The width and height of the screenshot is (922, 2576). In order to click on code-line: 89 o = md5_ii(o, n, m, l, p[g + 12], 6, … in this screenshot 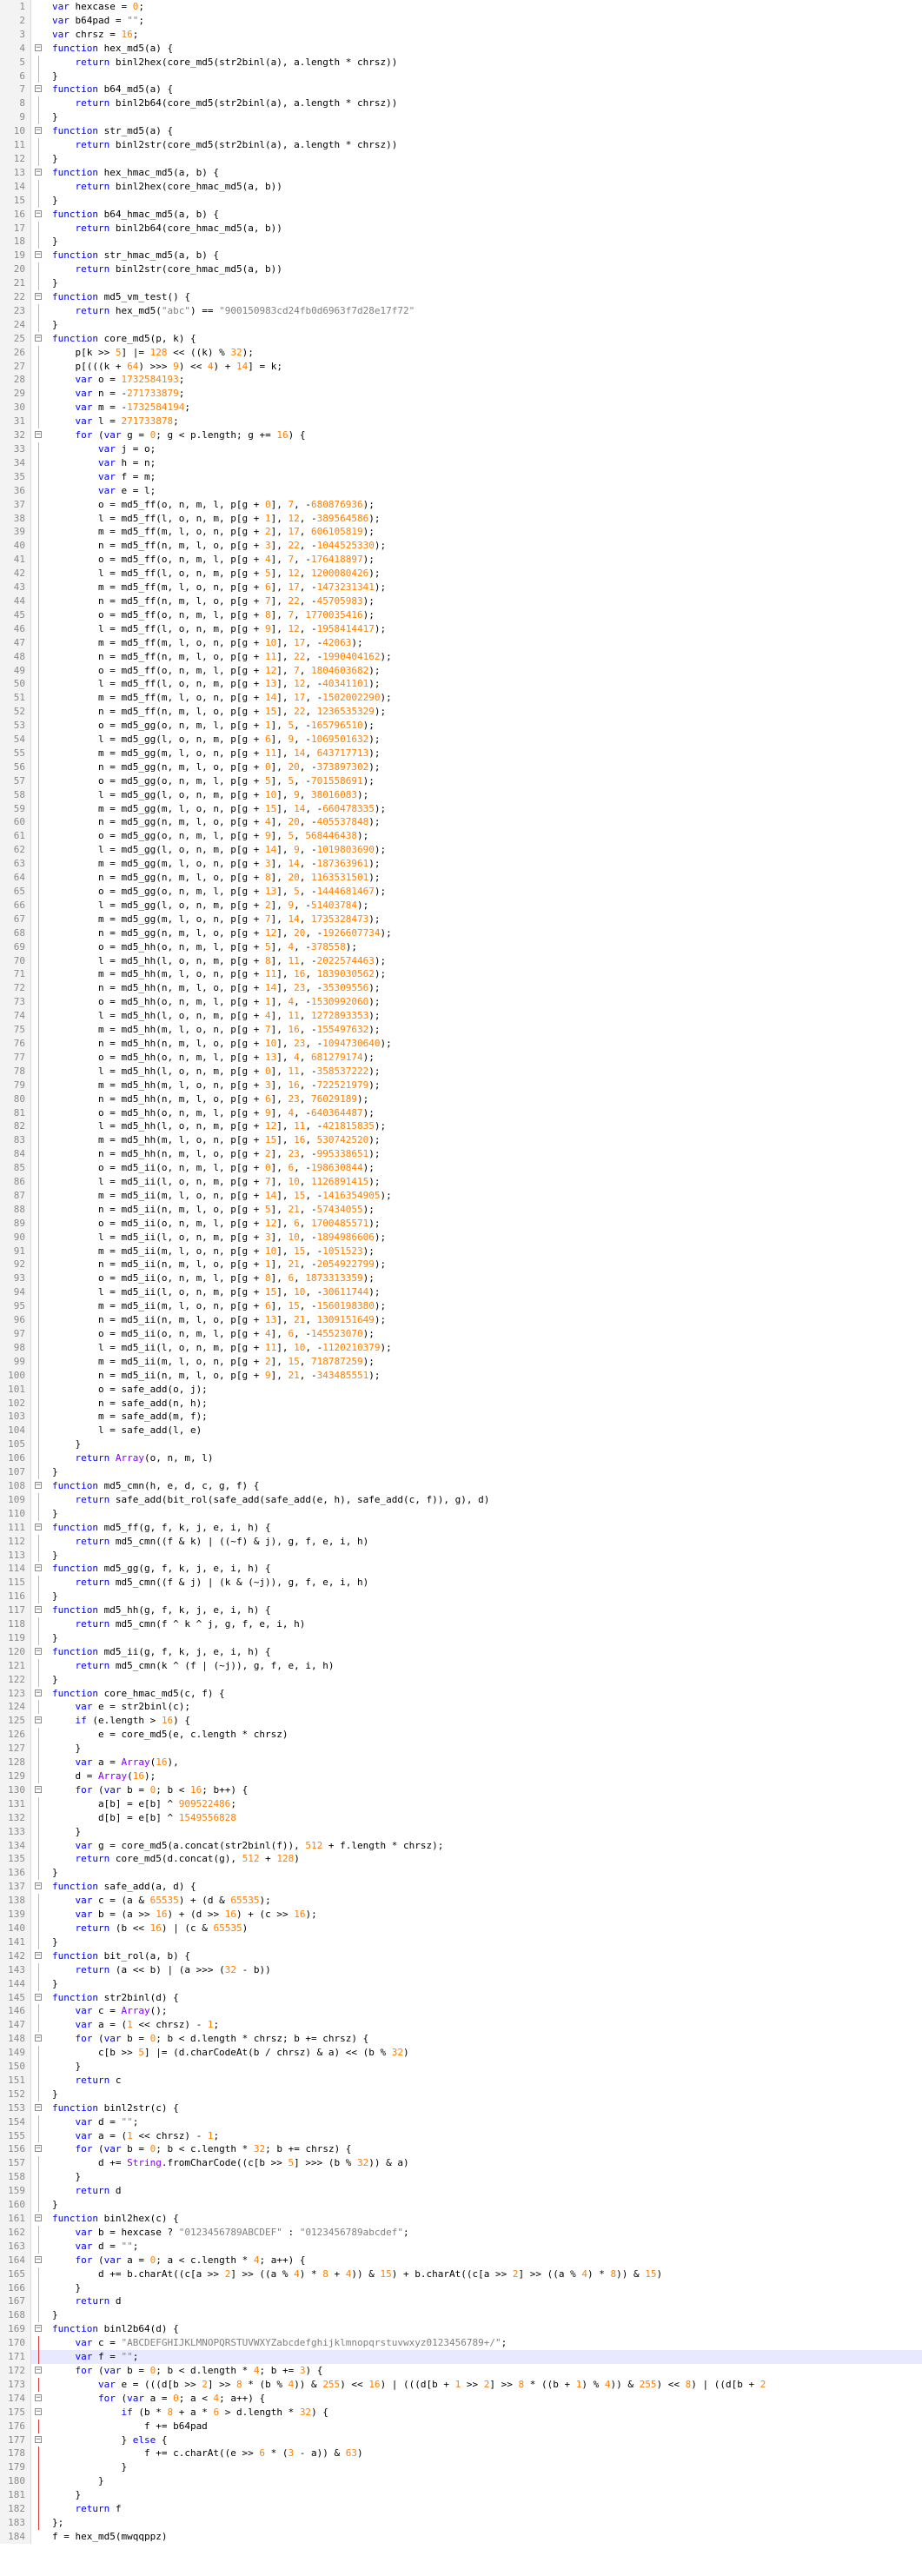, I will do `click(461, 1223)`.